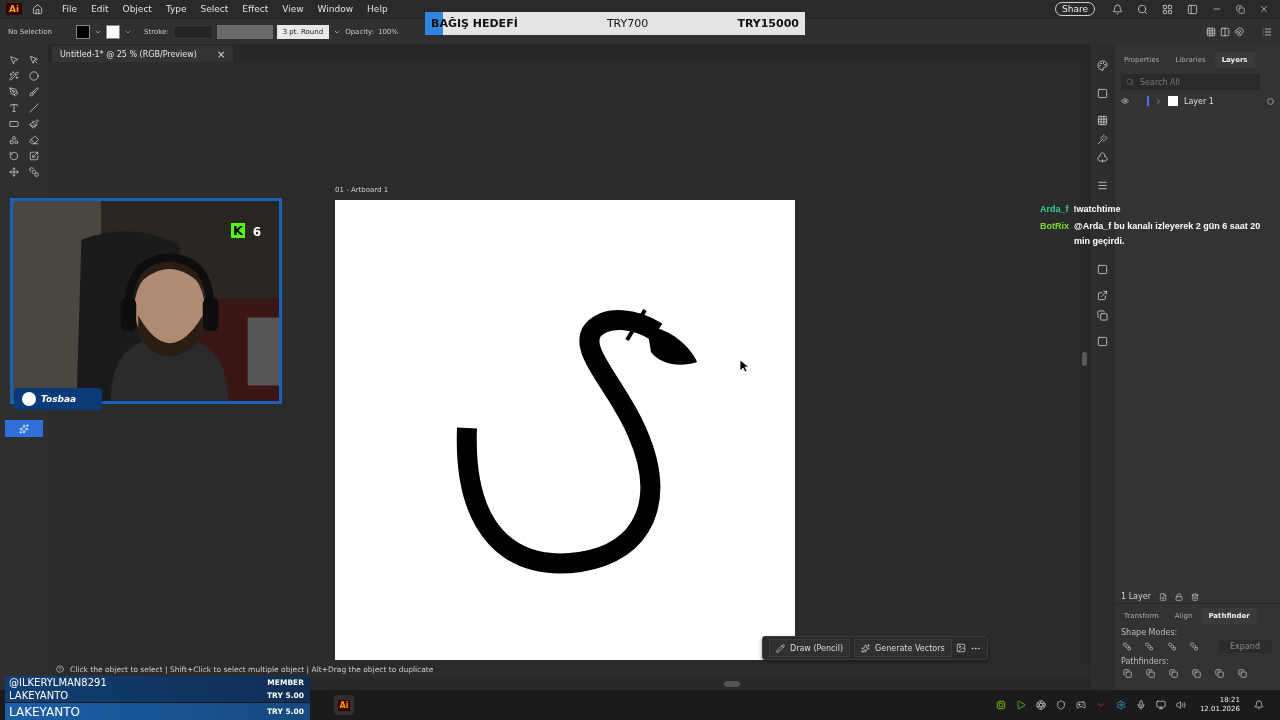 The width and height of the screenshot is (1280, 720). Describe the element at coordinates (14, 9) in the screenshot. I see `app-logo: Ai` at that location.